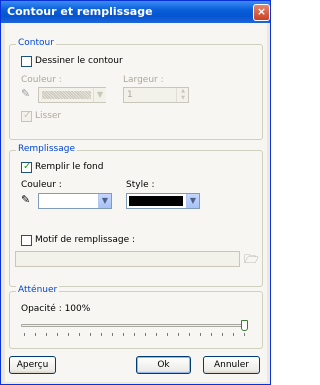  Describe the element at coordinates (140, 185) in the screenshot. I see `fill-style-label: Style :` at that location.